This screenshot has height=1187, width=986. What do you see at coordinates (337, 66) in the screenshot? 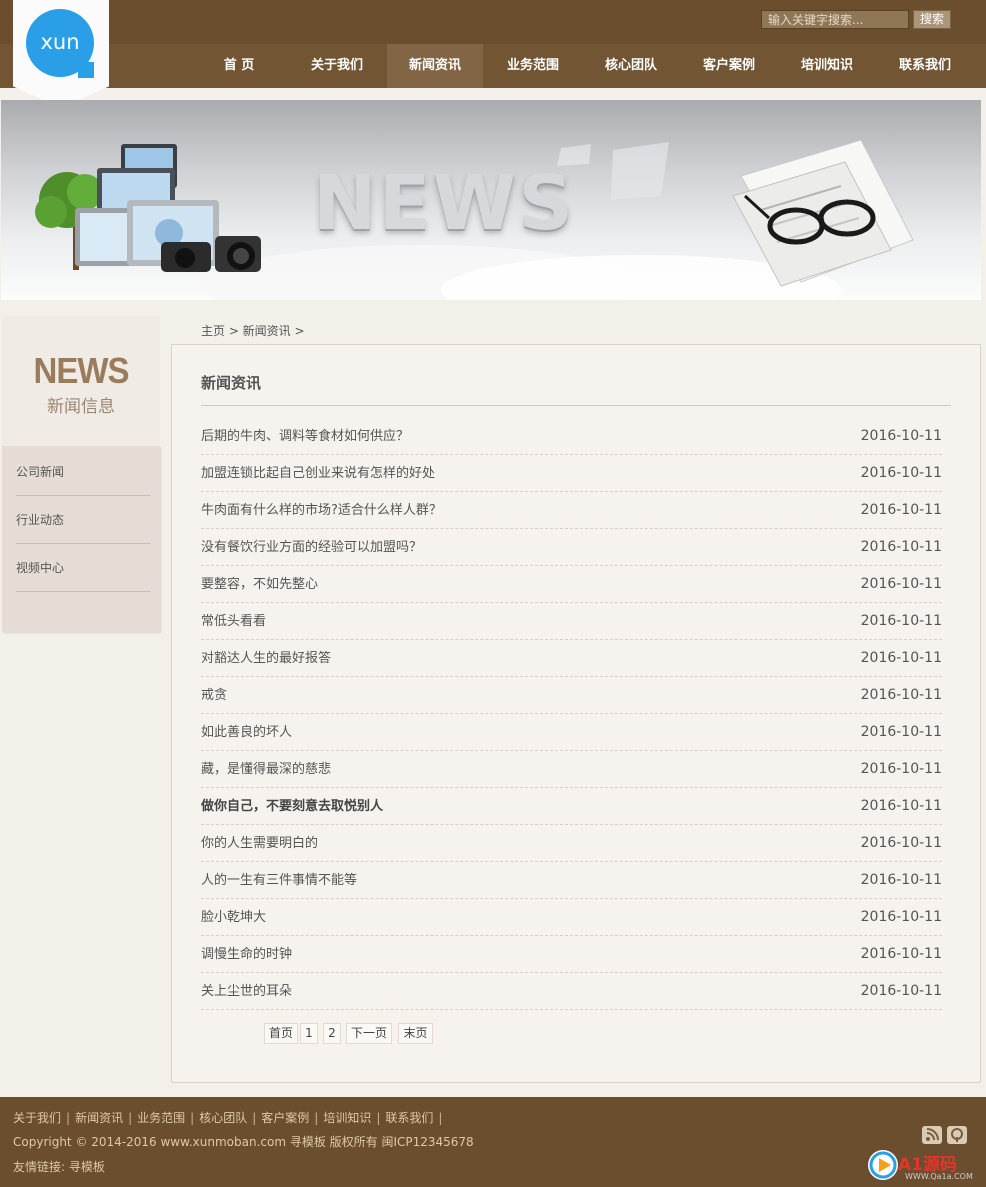
I see `nav-about: 关于我们` at bounding box center [337, 66].